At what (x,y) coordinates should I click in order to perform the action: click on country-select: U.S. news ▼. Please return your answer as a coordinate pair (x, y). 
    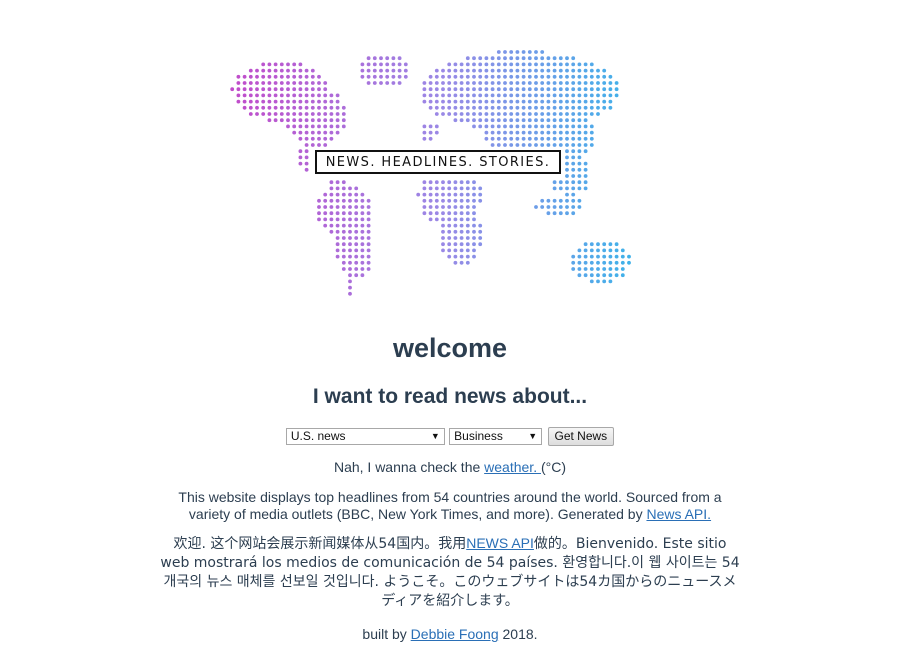
    Looking at the image, I should click on (365, 436).